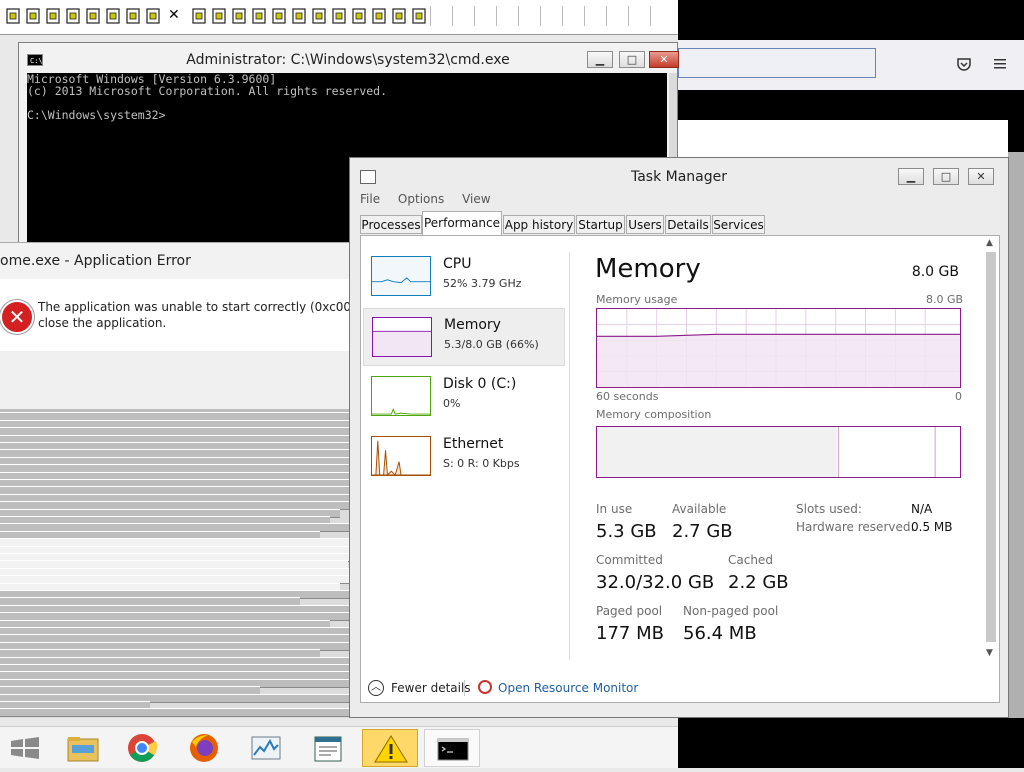  Describe the element at coordinates (946, 176) in the screenshot. I see `tm-maximize-button: □` at that location.